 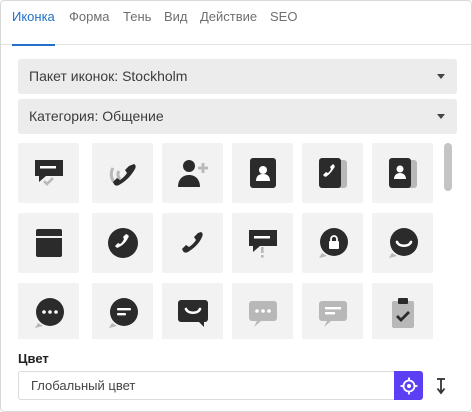 What do you see at coordinates (237, 76) in the screenshot?
I see `icon-pack-select: Пакет иконок: Stockholm` at bounding box center [237, 76].